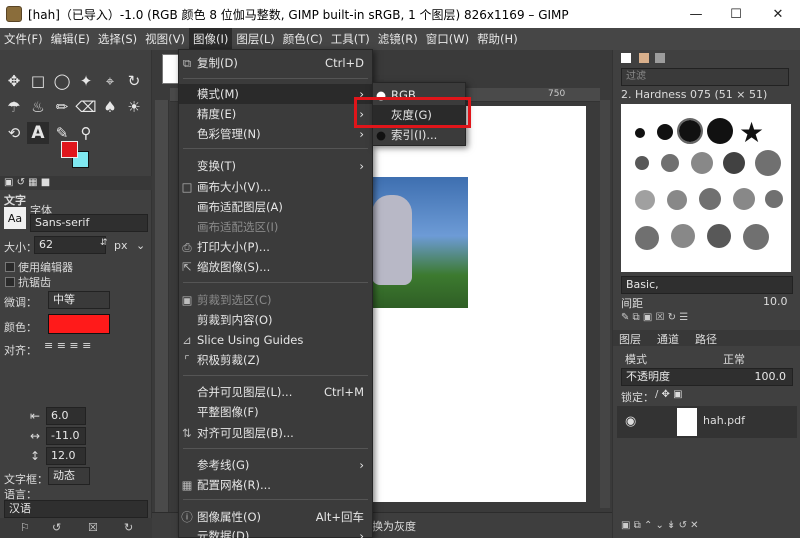 This screenshot has height=538, width=800. What do you see at coordinates (79, 324) in the screenshot?
I see `text-color-button` at bounding box center [79, 324].